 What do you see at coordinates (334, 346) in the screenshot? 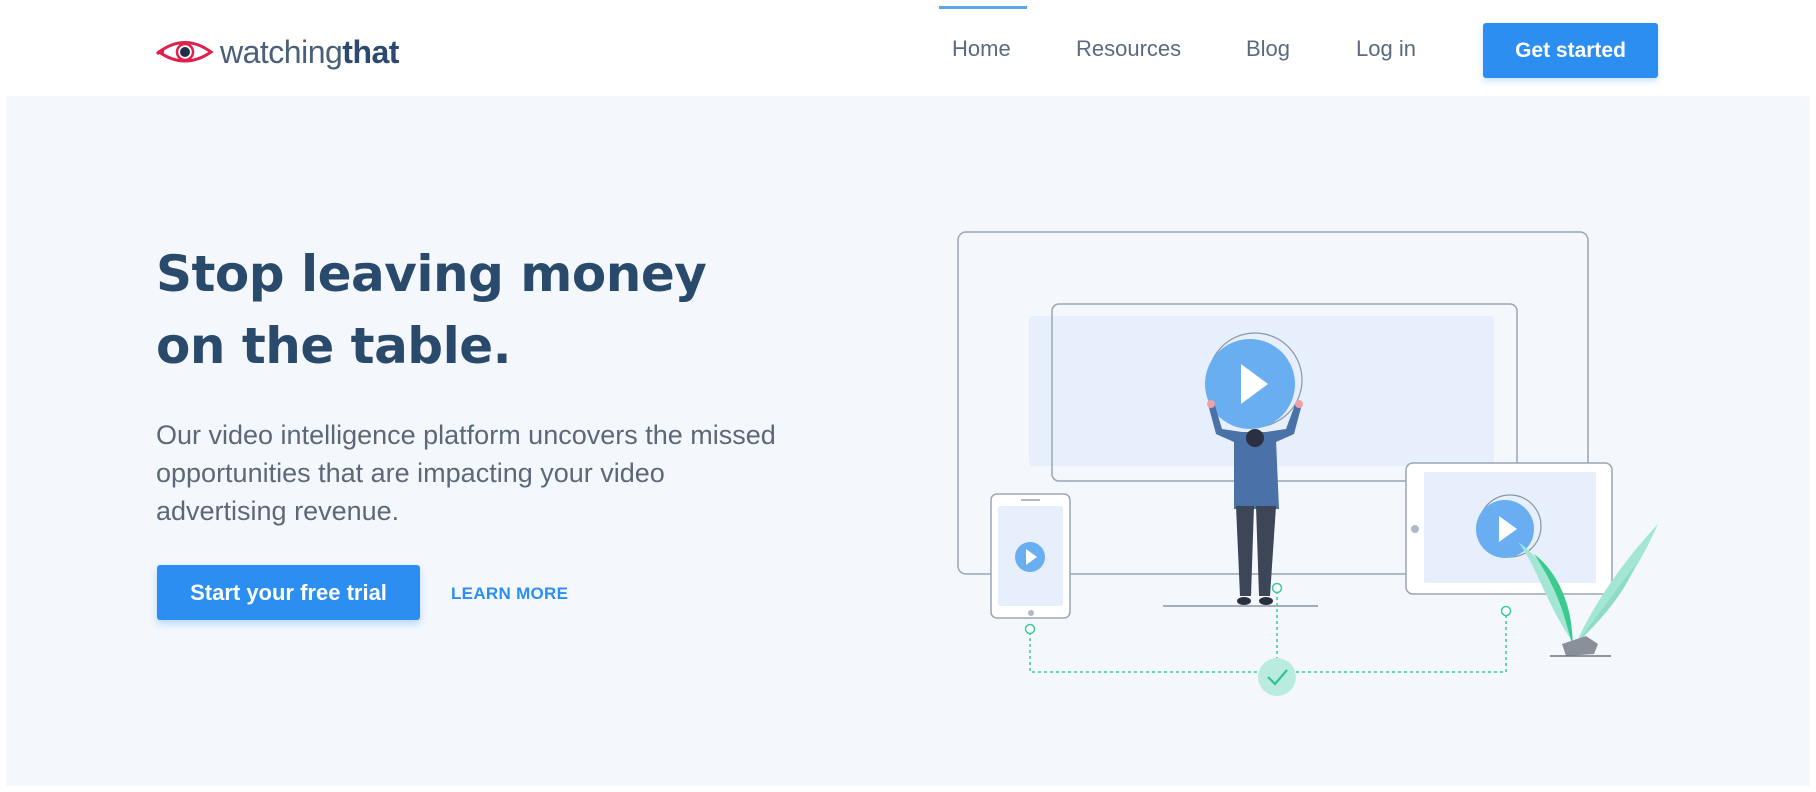
I see `hero-title-line-2: on the table.` at bounding box center [334, 346].